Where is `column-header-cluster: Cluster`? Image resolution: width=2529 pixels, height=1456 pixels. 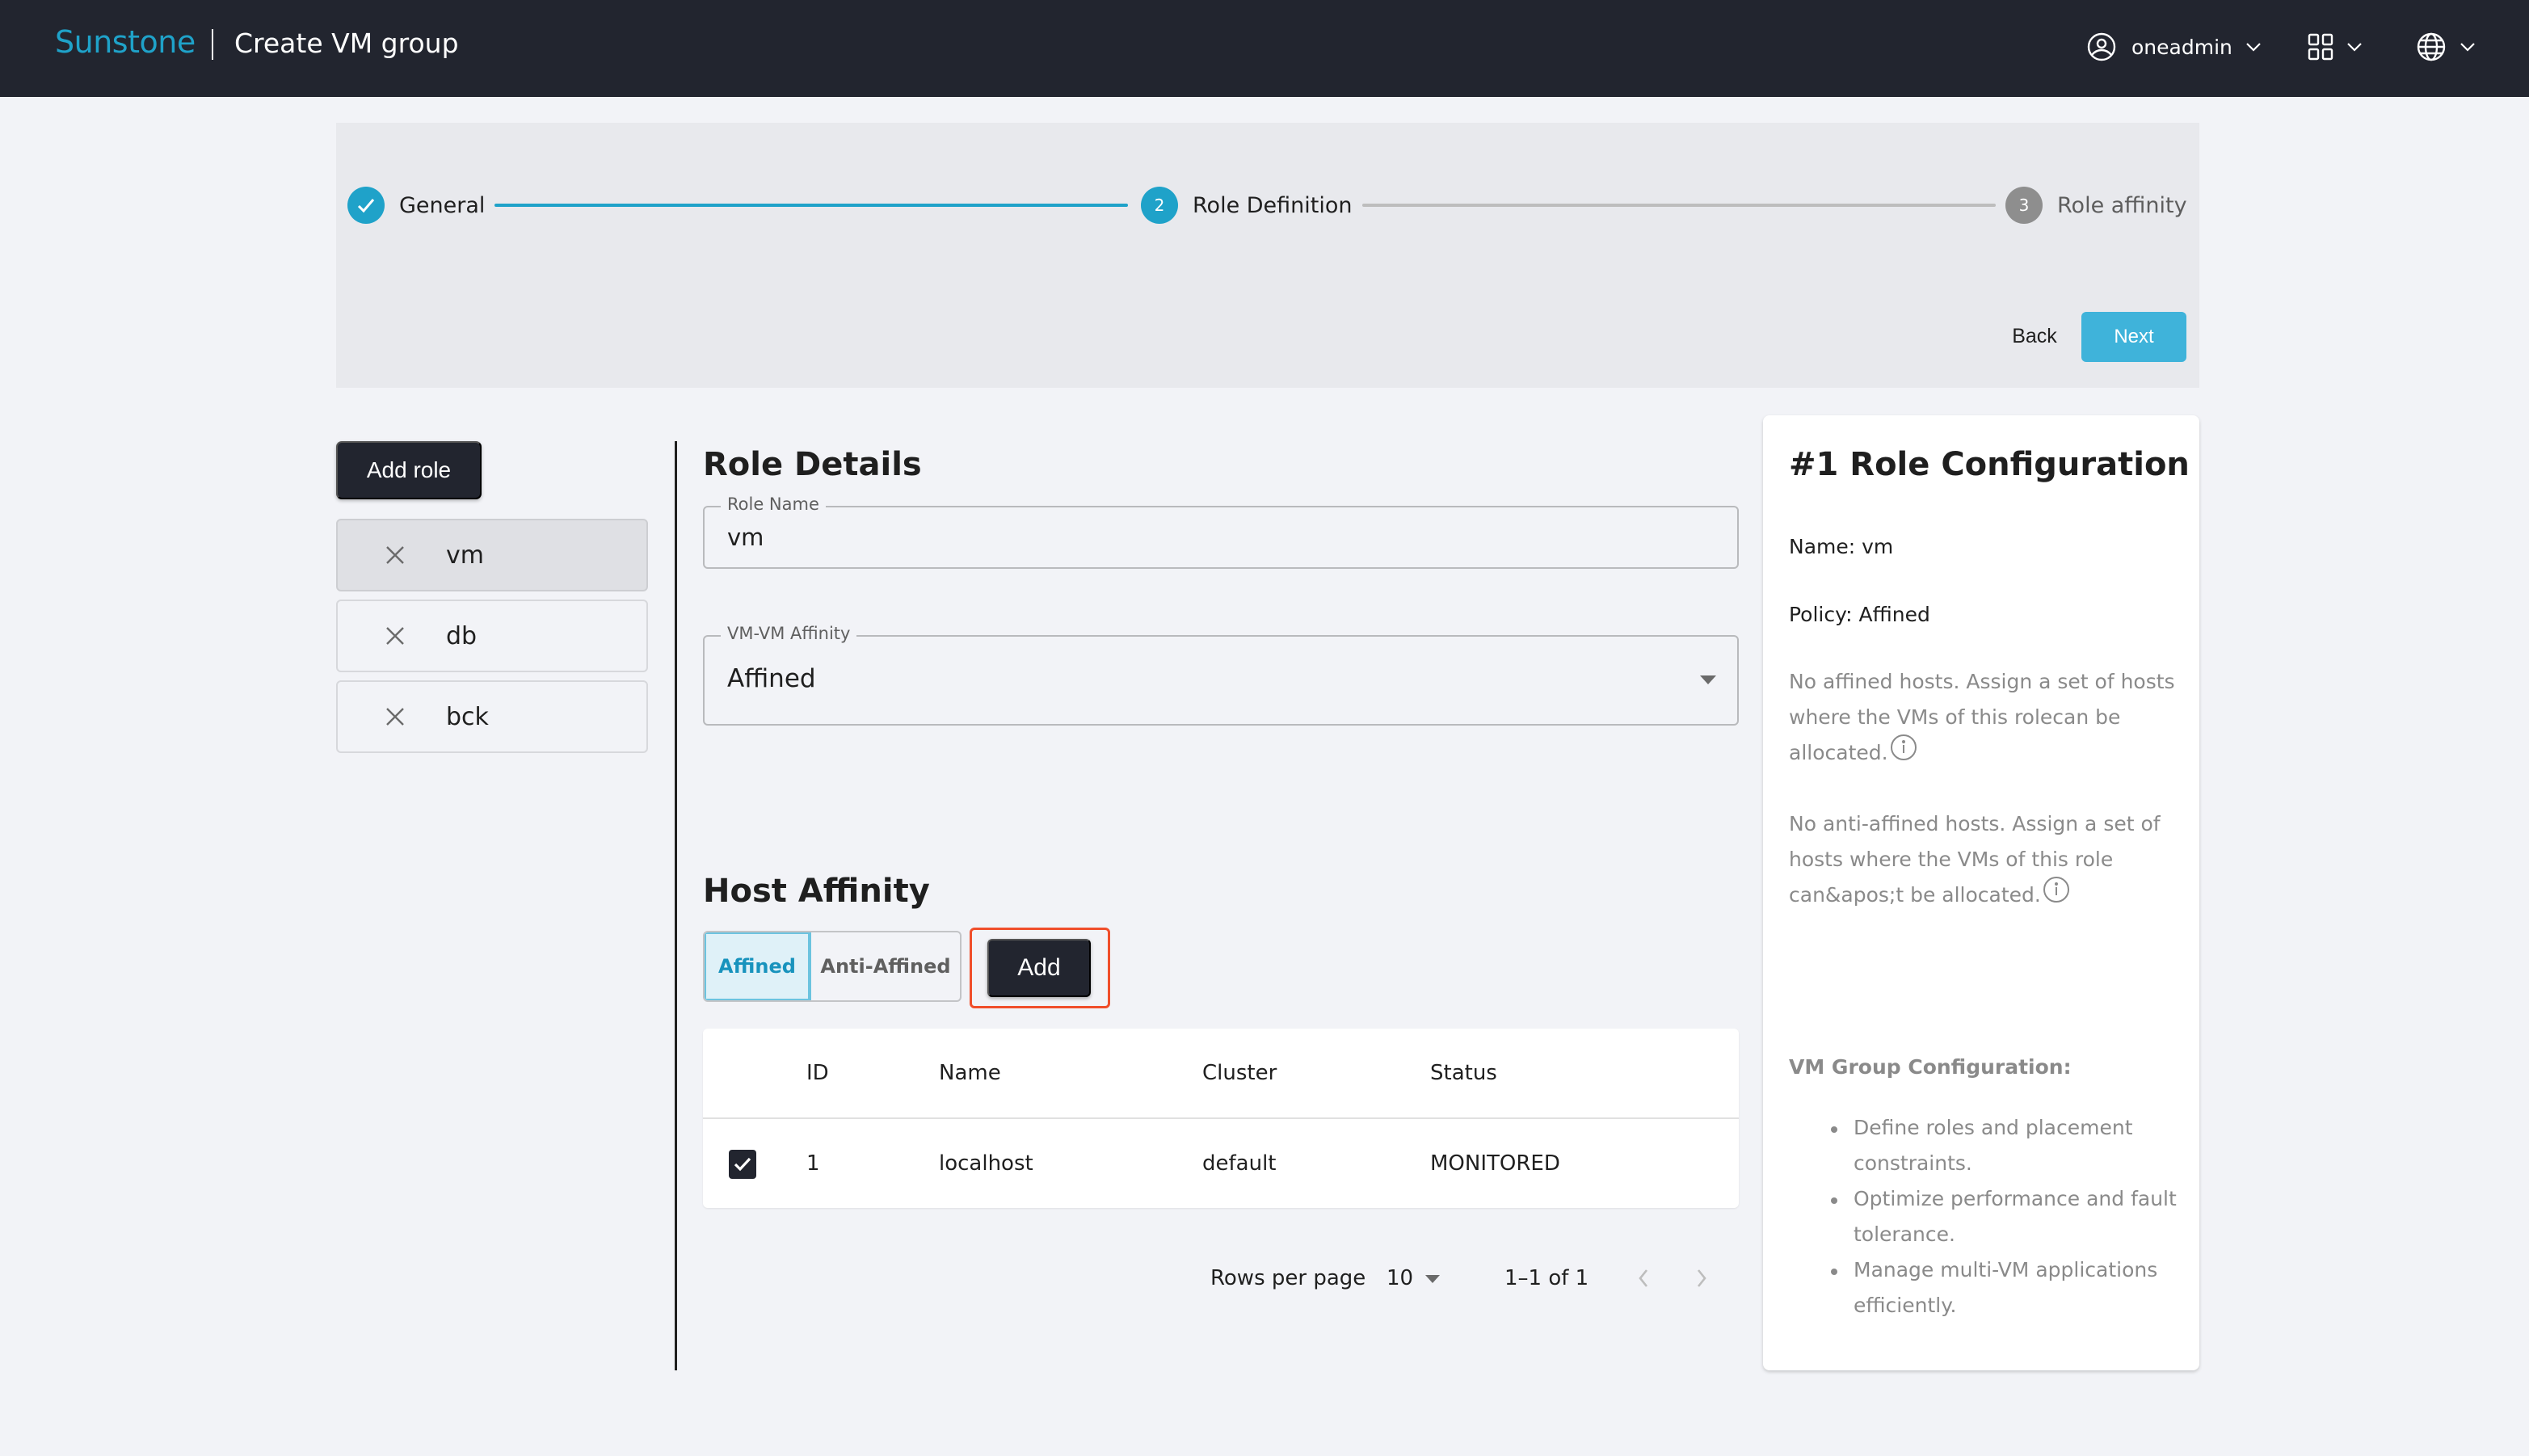
column-header-cluster: Cluster is located at coordinates (1239, 1073).